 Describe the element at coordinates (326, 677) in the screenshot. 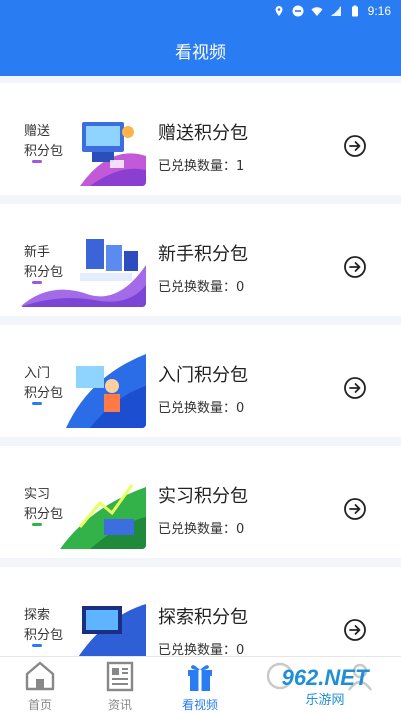

I see `watermark-text: 962.NET` at that location.